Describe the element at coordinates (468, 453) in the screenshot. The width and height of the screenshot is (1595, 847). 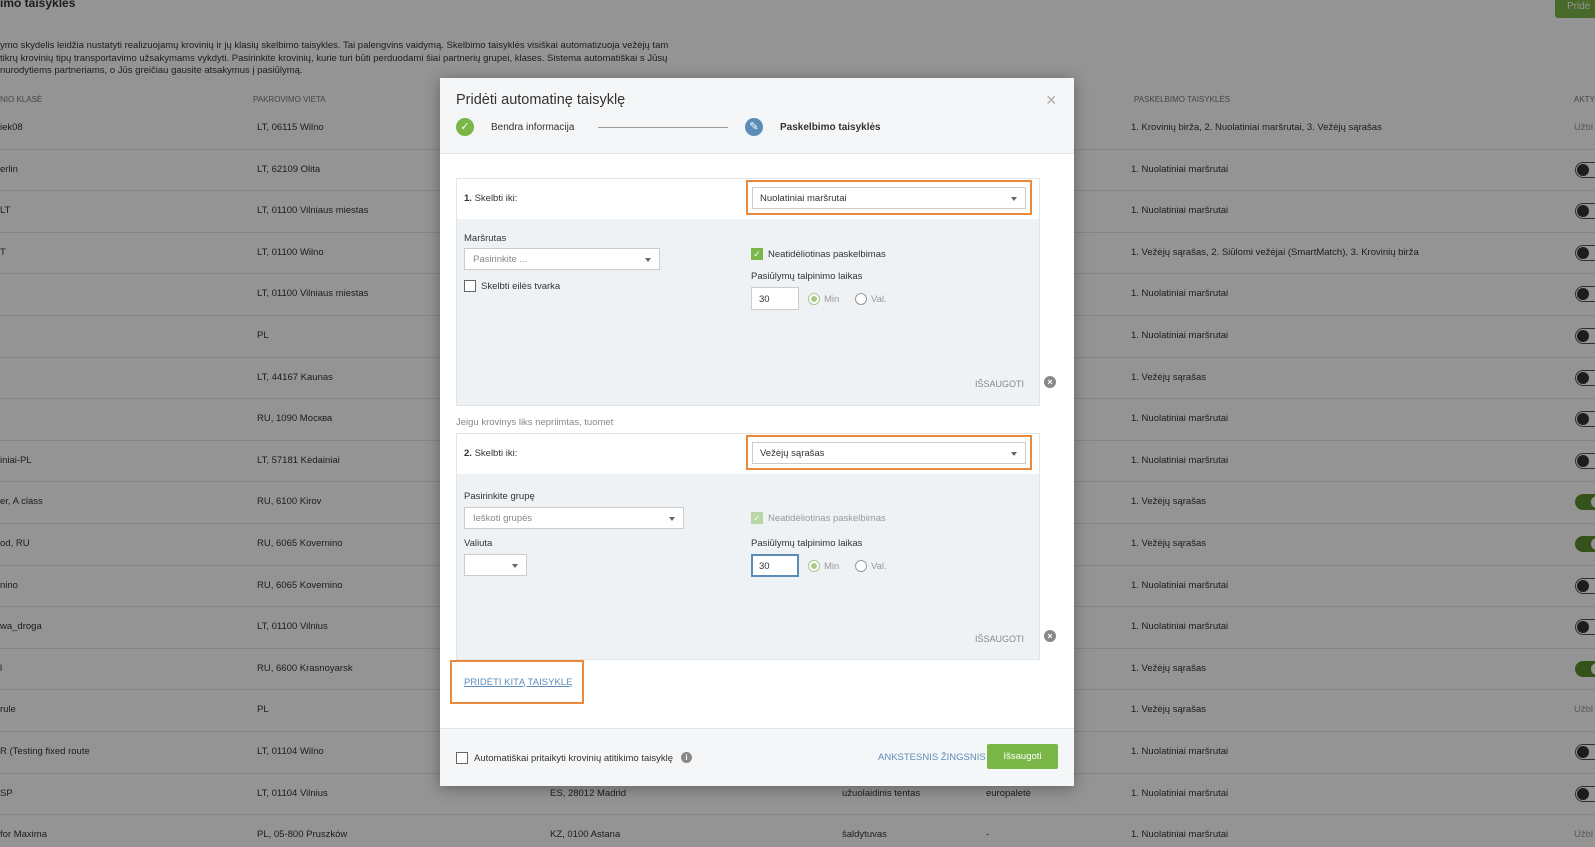
I see `rule-number: 2.` at that location.